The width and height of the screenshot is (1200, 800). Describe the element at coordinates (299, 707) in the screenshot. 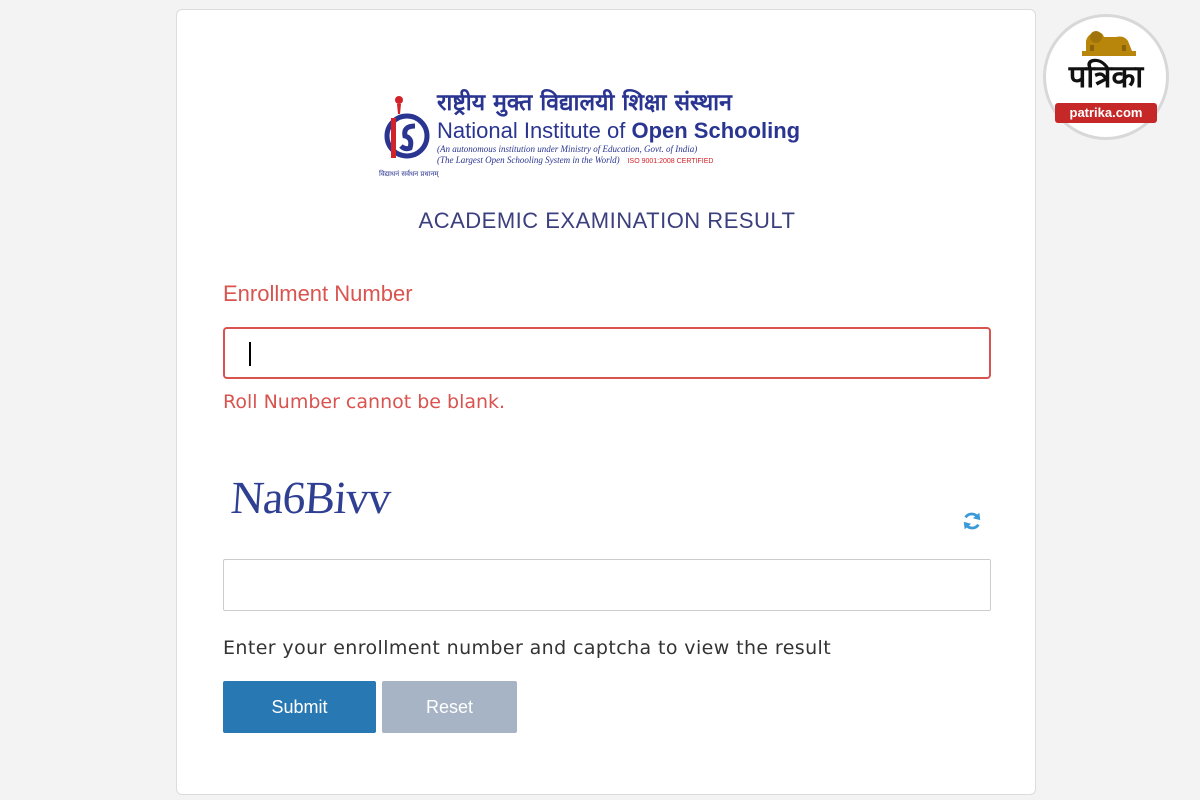

I see `submit-button: Submit` at that location.